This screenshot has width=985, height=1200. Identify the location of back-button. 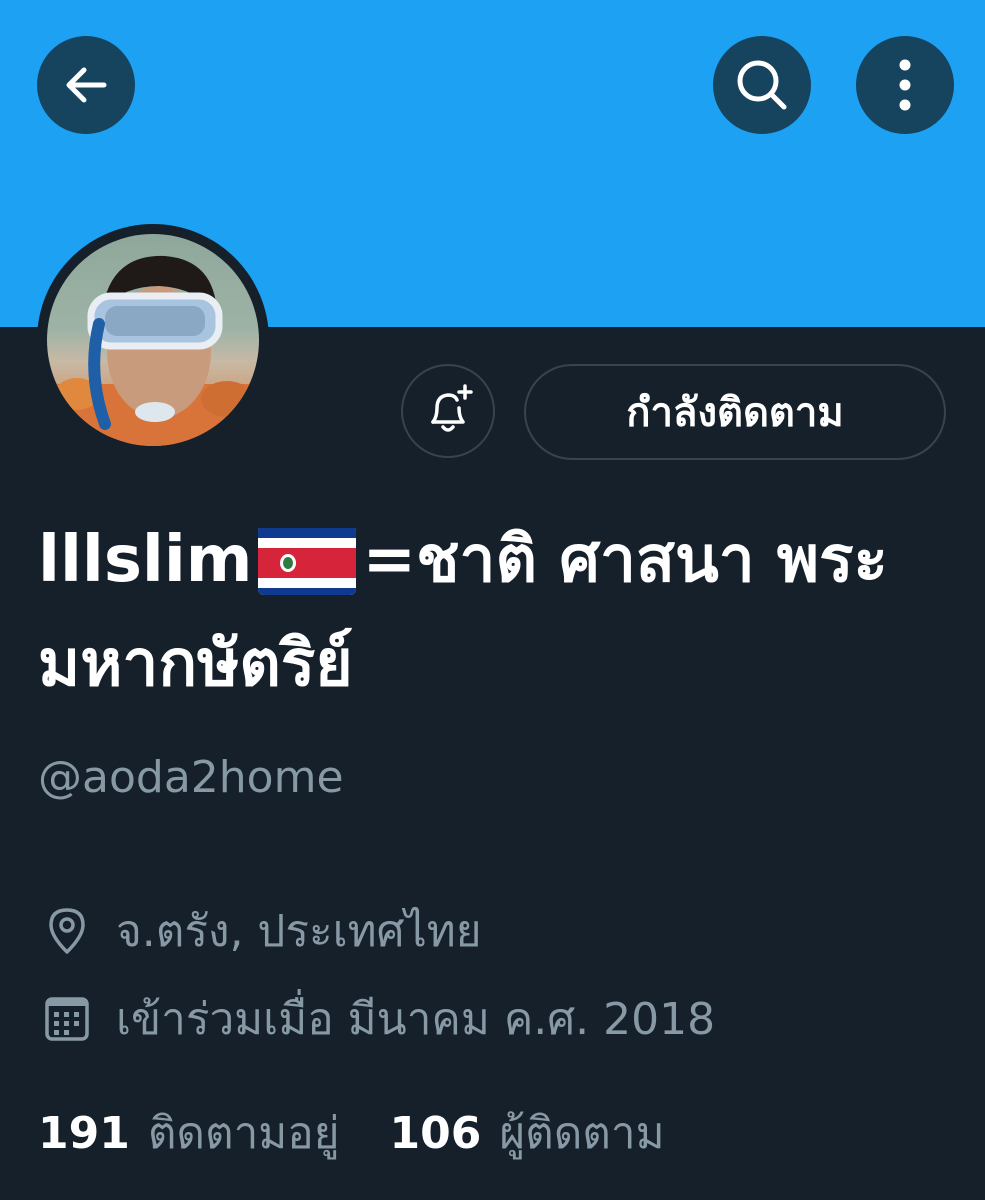
(86, 85).